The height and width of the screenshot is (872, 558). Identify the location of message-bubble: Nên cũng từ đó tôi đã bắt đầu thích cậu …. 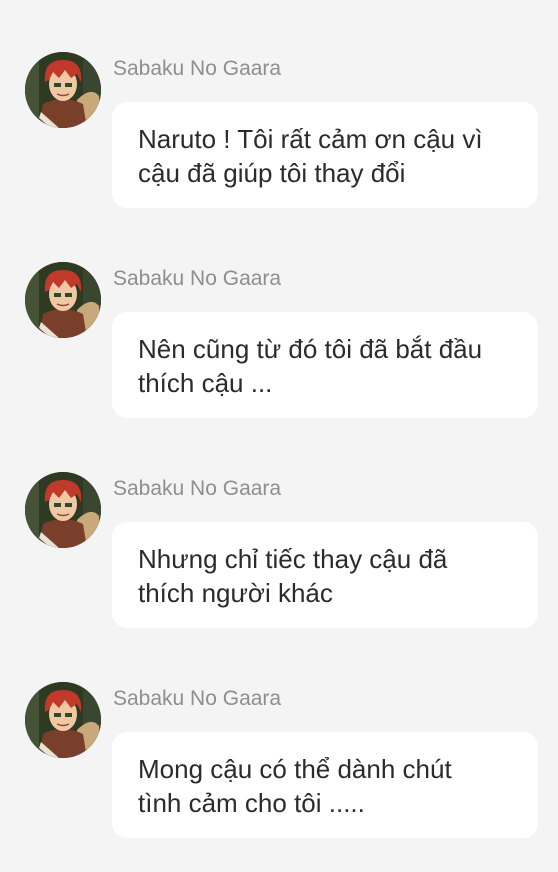
(325, 365).